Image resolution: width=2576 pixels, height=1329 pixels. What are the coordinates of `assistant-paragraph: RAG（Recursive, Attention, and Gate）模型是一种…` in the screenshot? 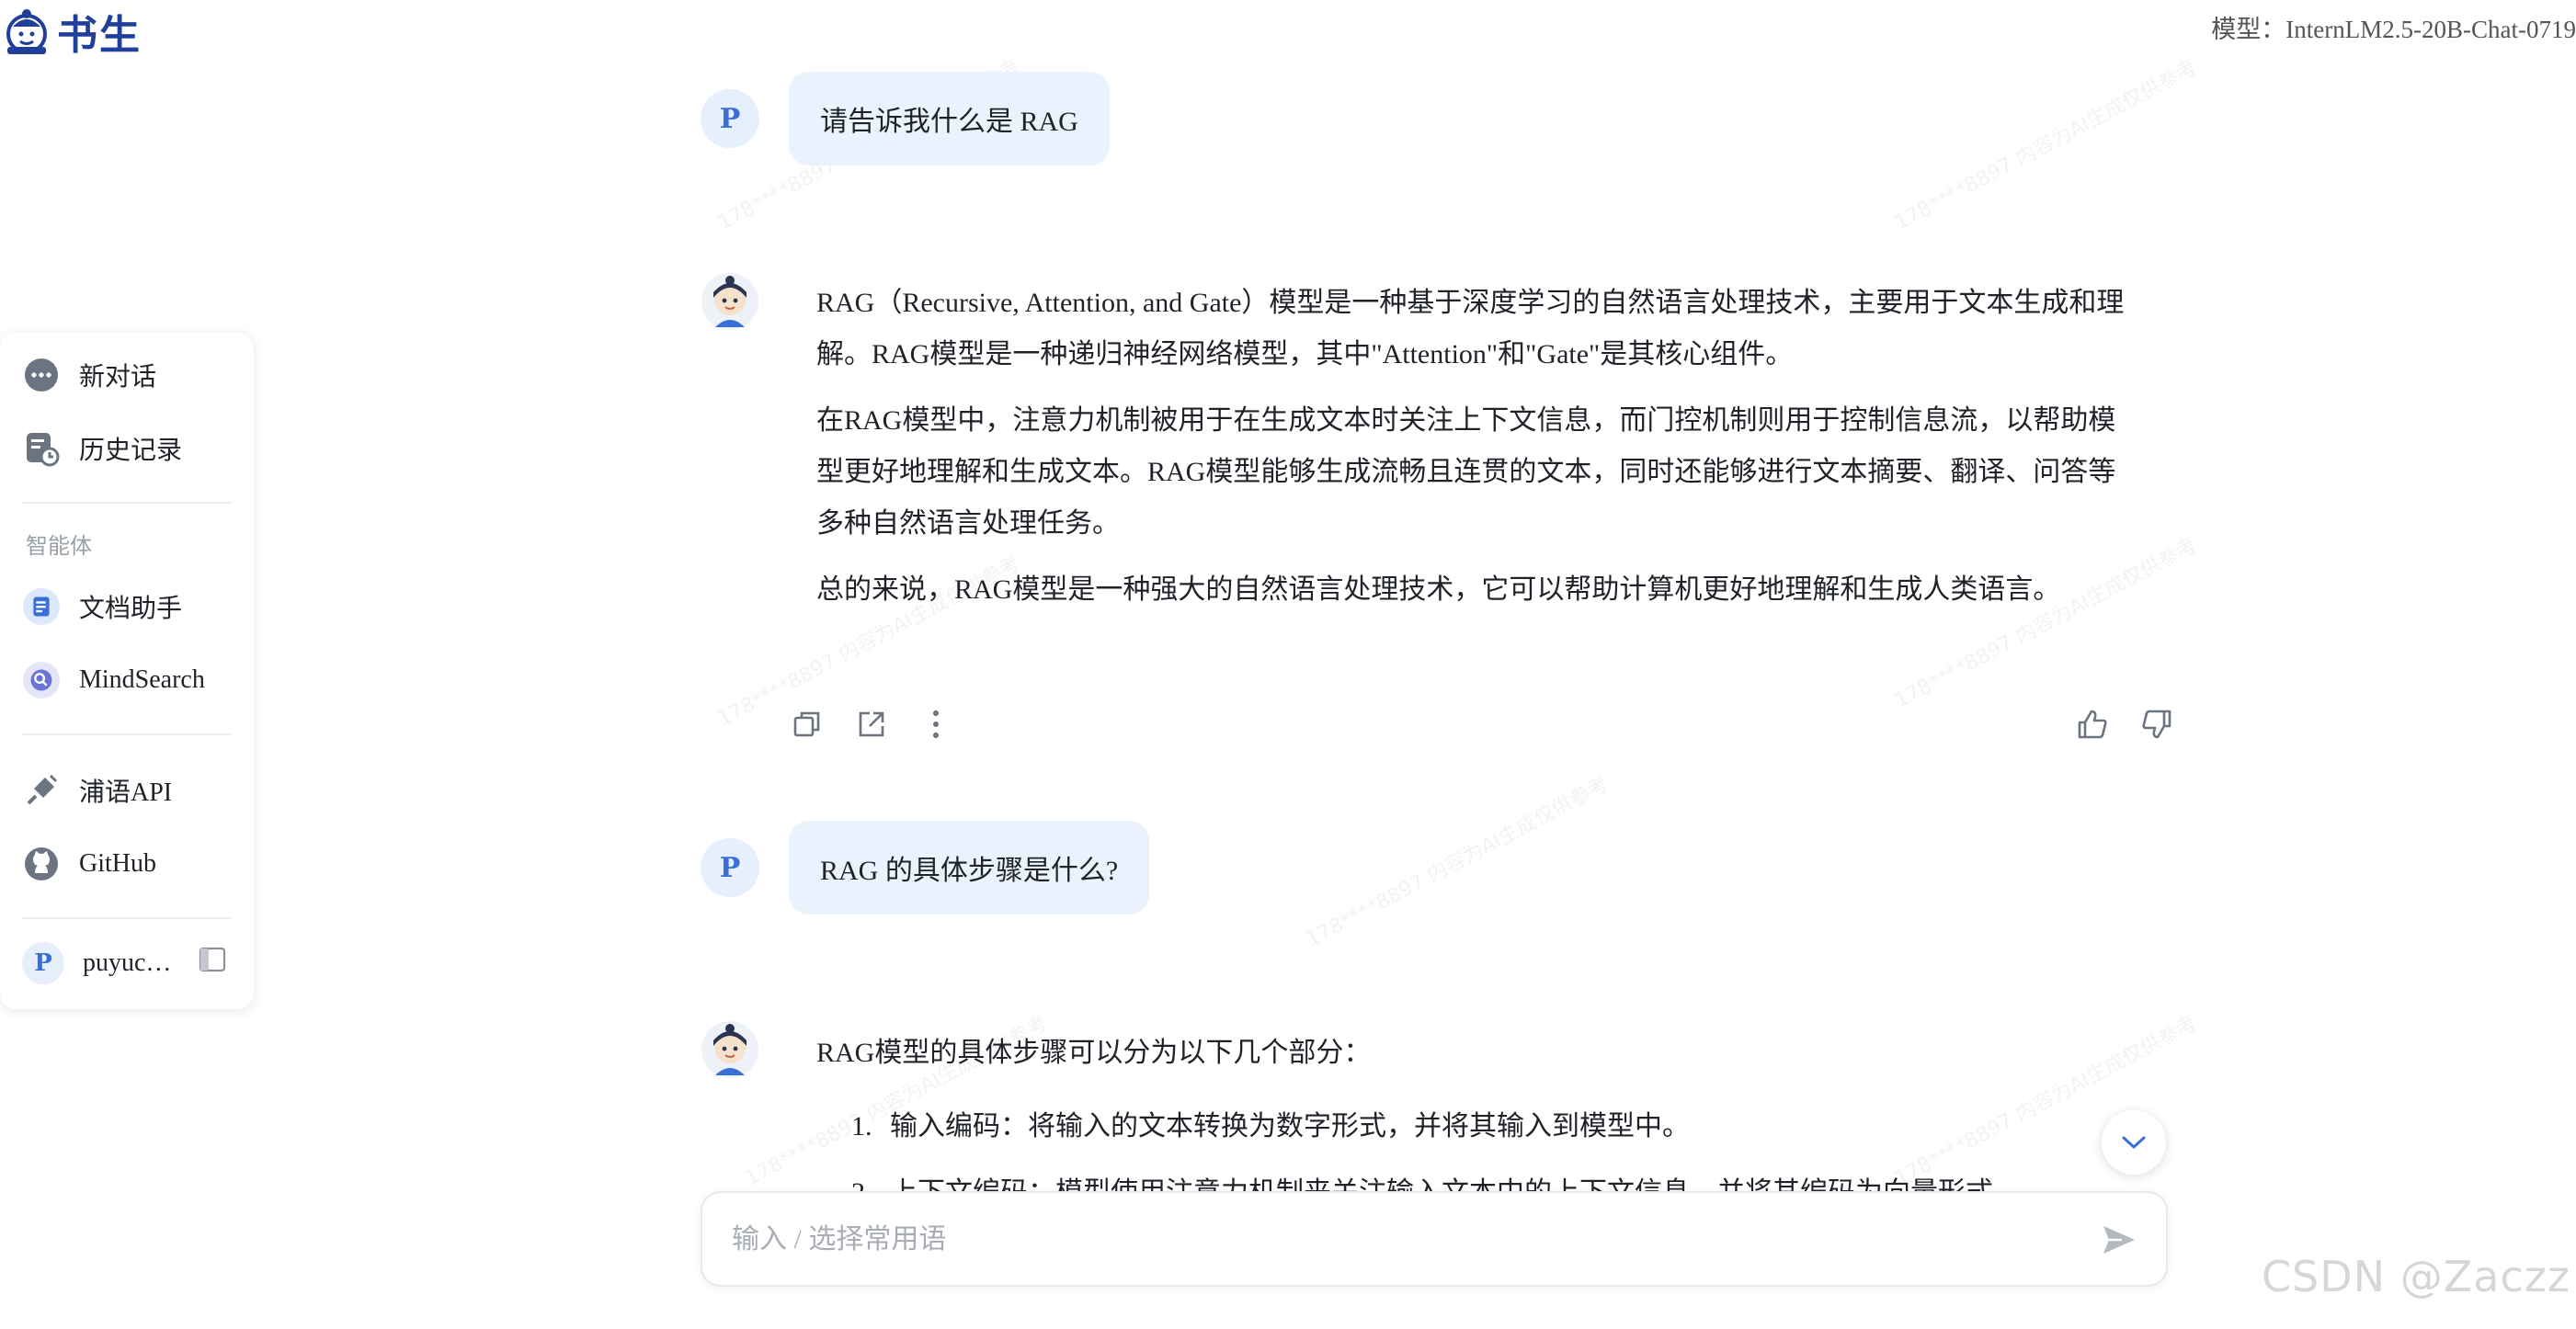 It's located at (1470, 328).